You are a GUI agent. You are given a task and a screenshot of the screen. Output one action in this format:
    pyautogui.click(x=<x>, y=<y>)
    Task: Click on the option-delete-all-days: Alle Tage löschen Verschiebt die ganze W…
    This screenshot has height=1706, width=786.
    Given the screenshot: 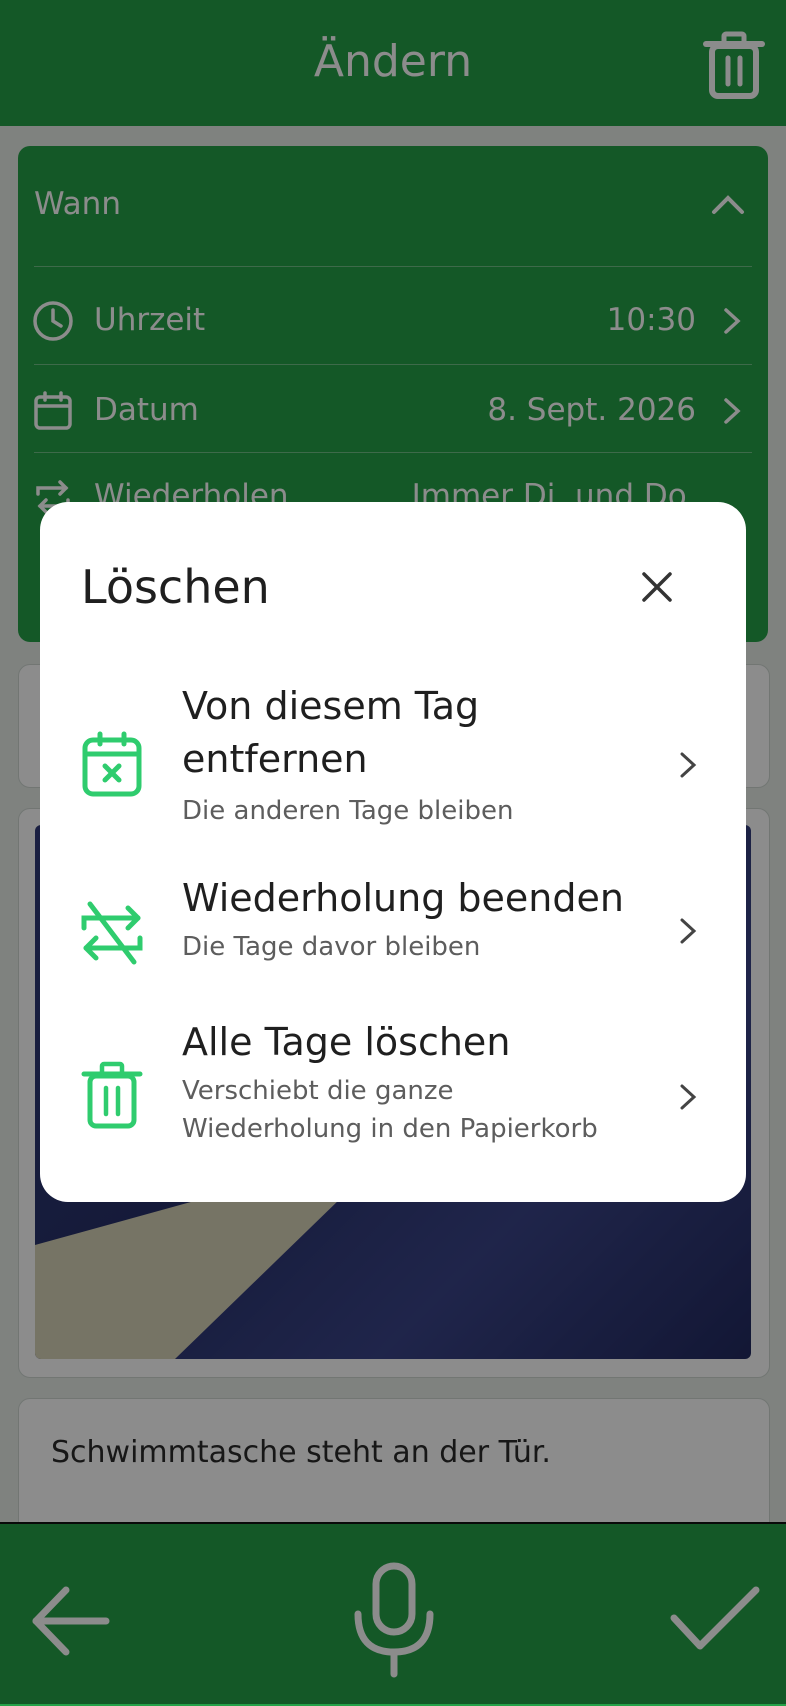 What is the action you would take?
    pyautogui.click(x=393, y=1101)
    